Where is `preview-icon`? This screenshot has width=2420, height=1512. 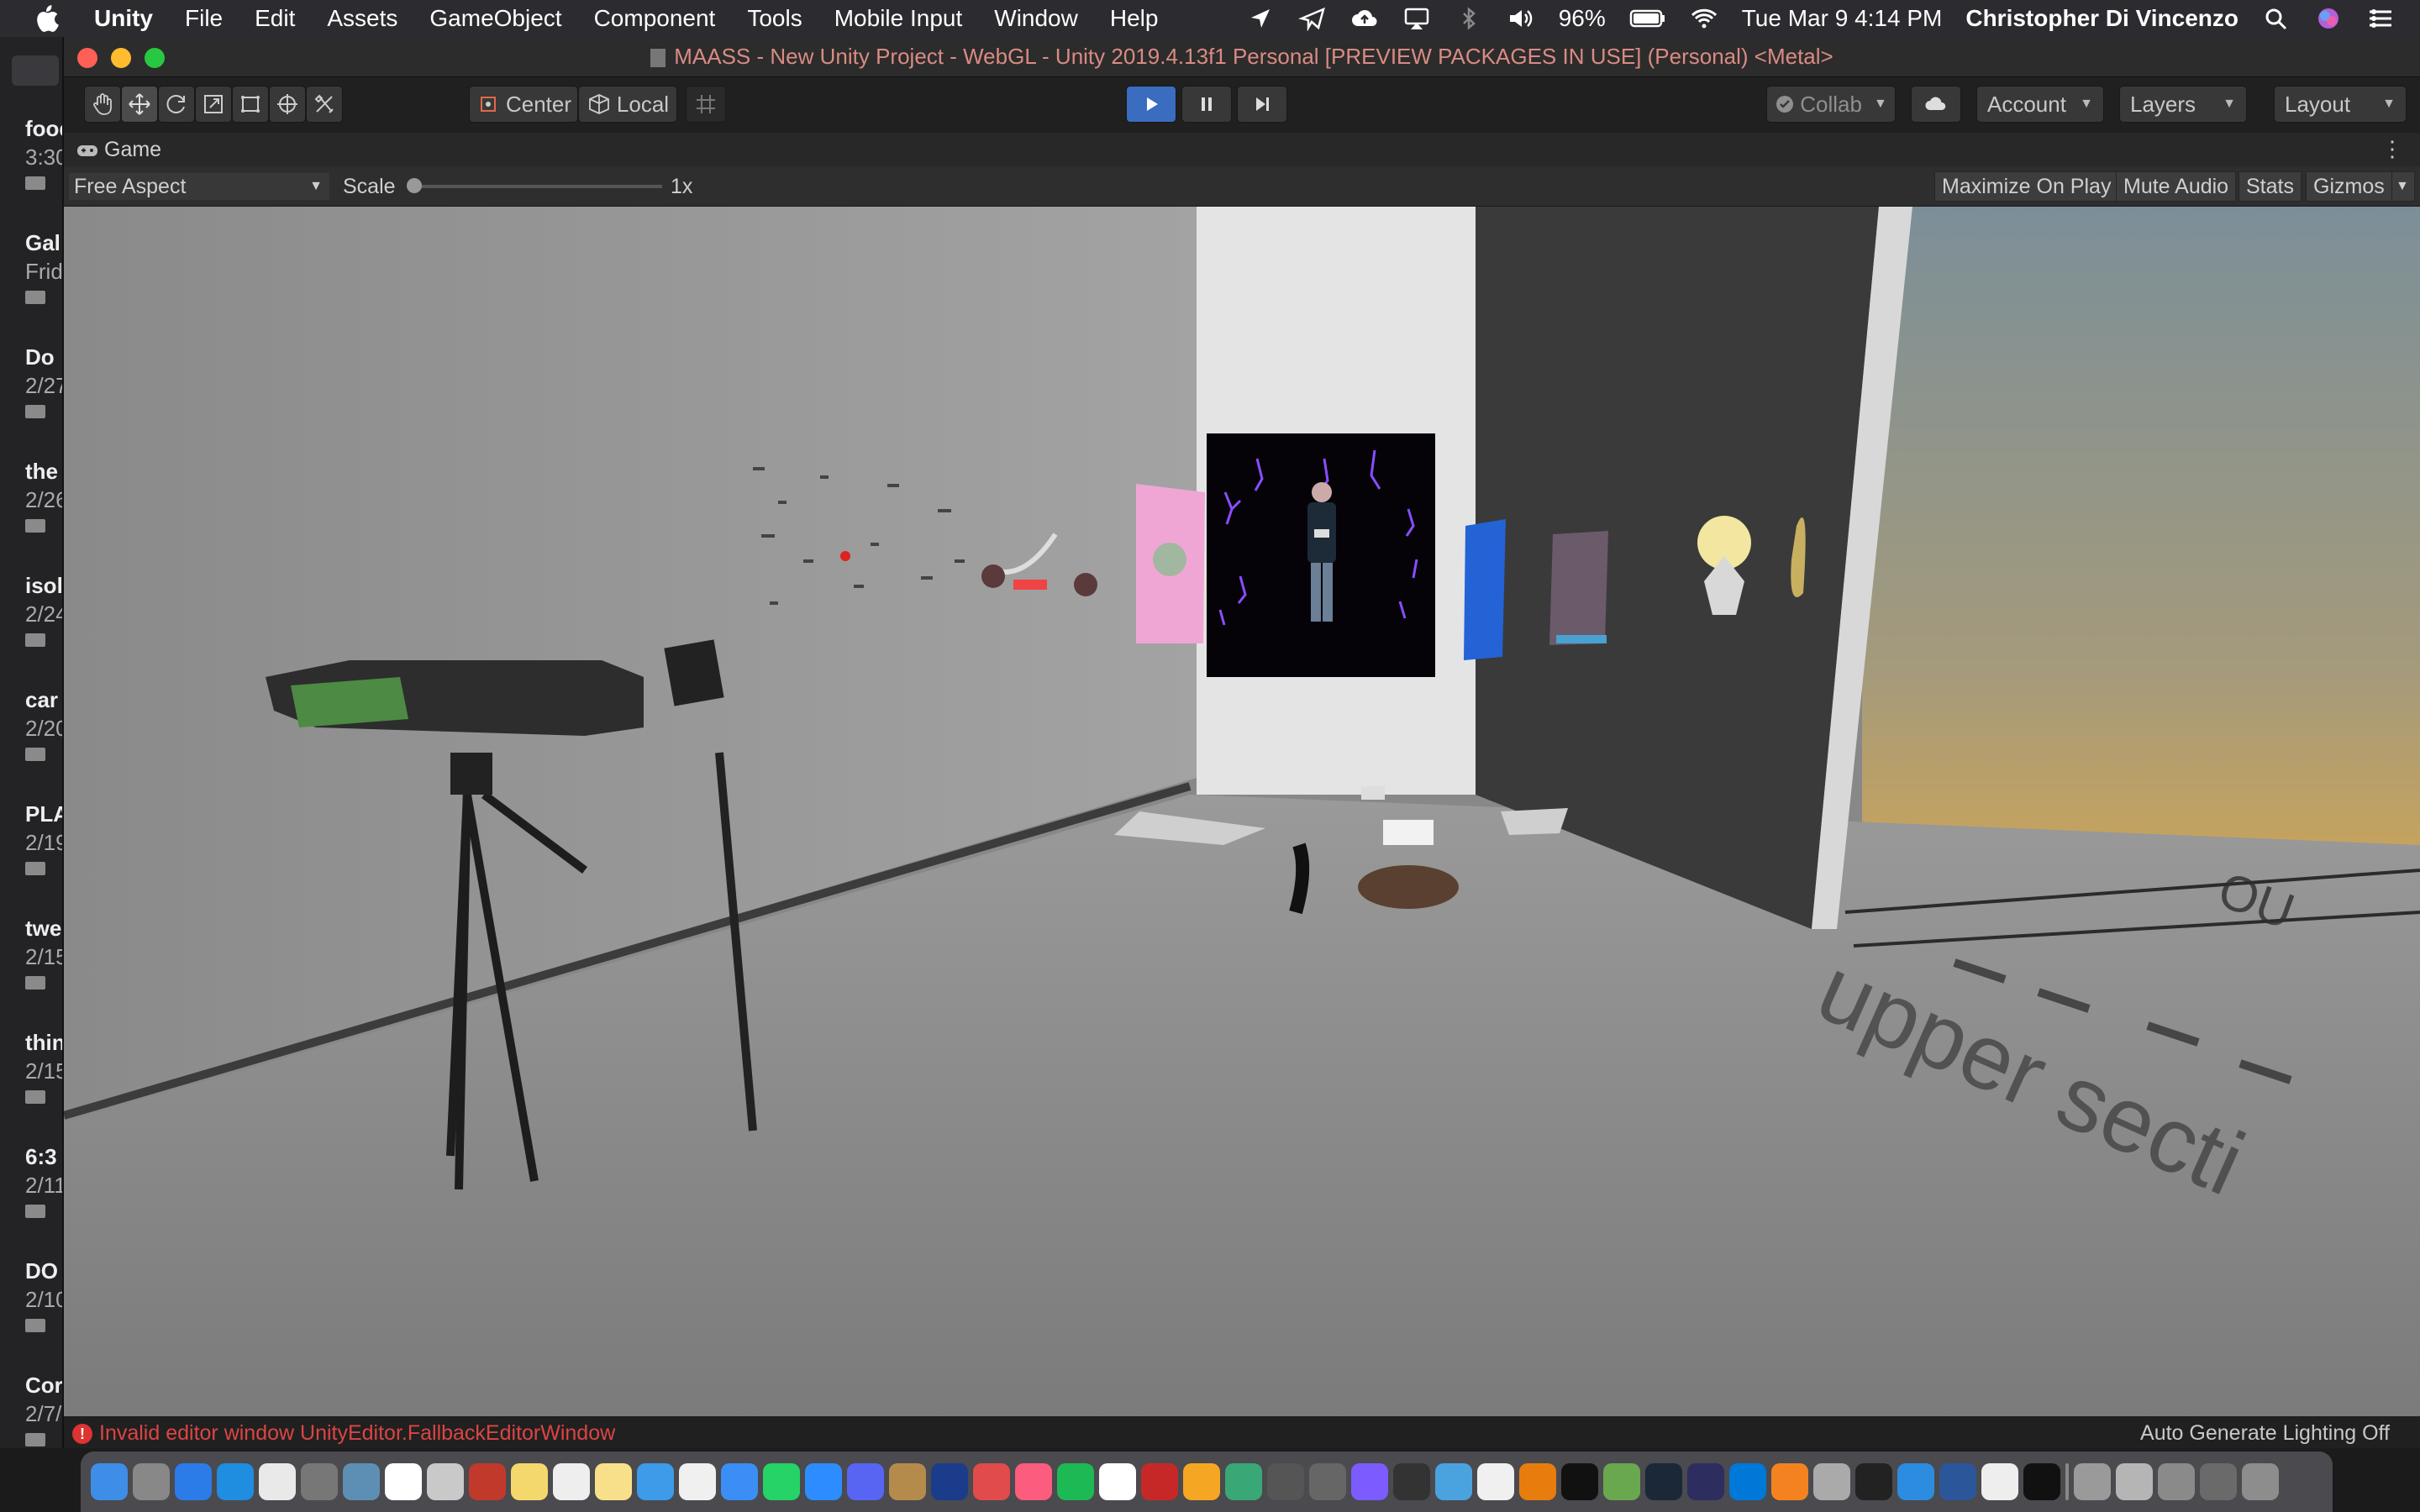 preview-icon is located at coordinates (361, 1481).